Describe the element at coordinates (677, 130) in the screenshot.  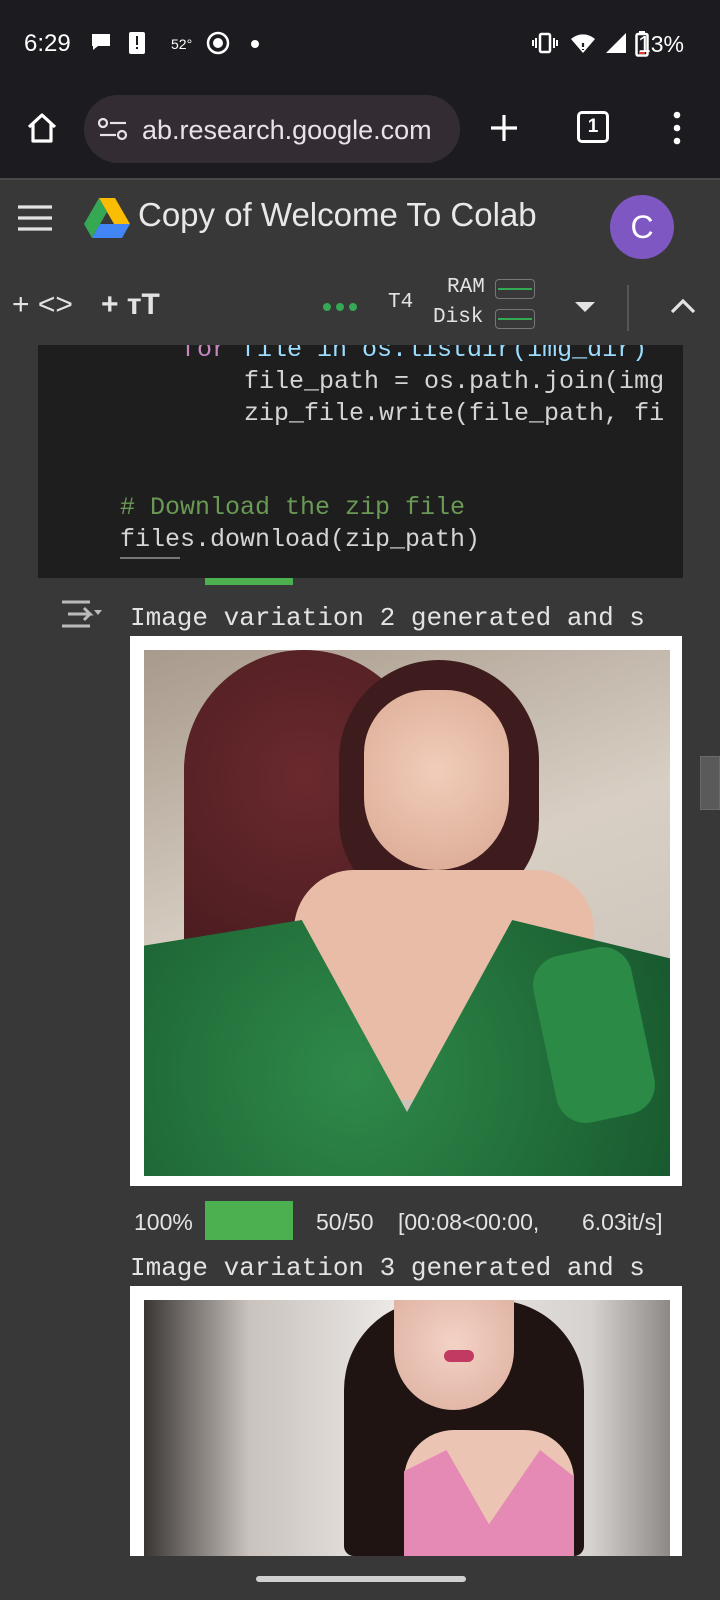
I see `more-vert-icon` at that location.